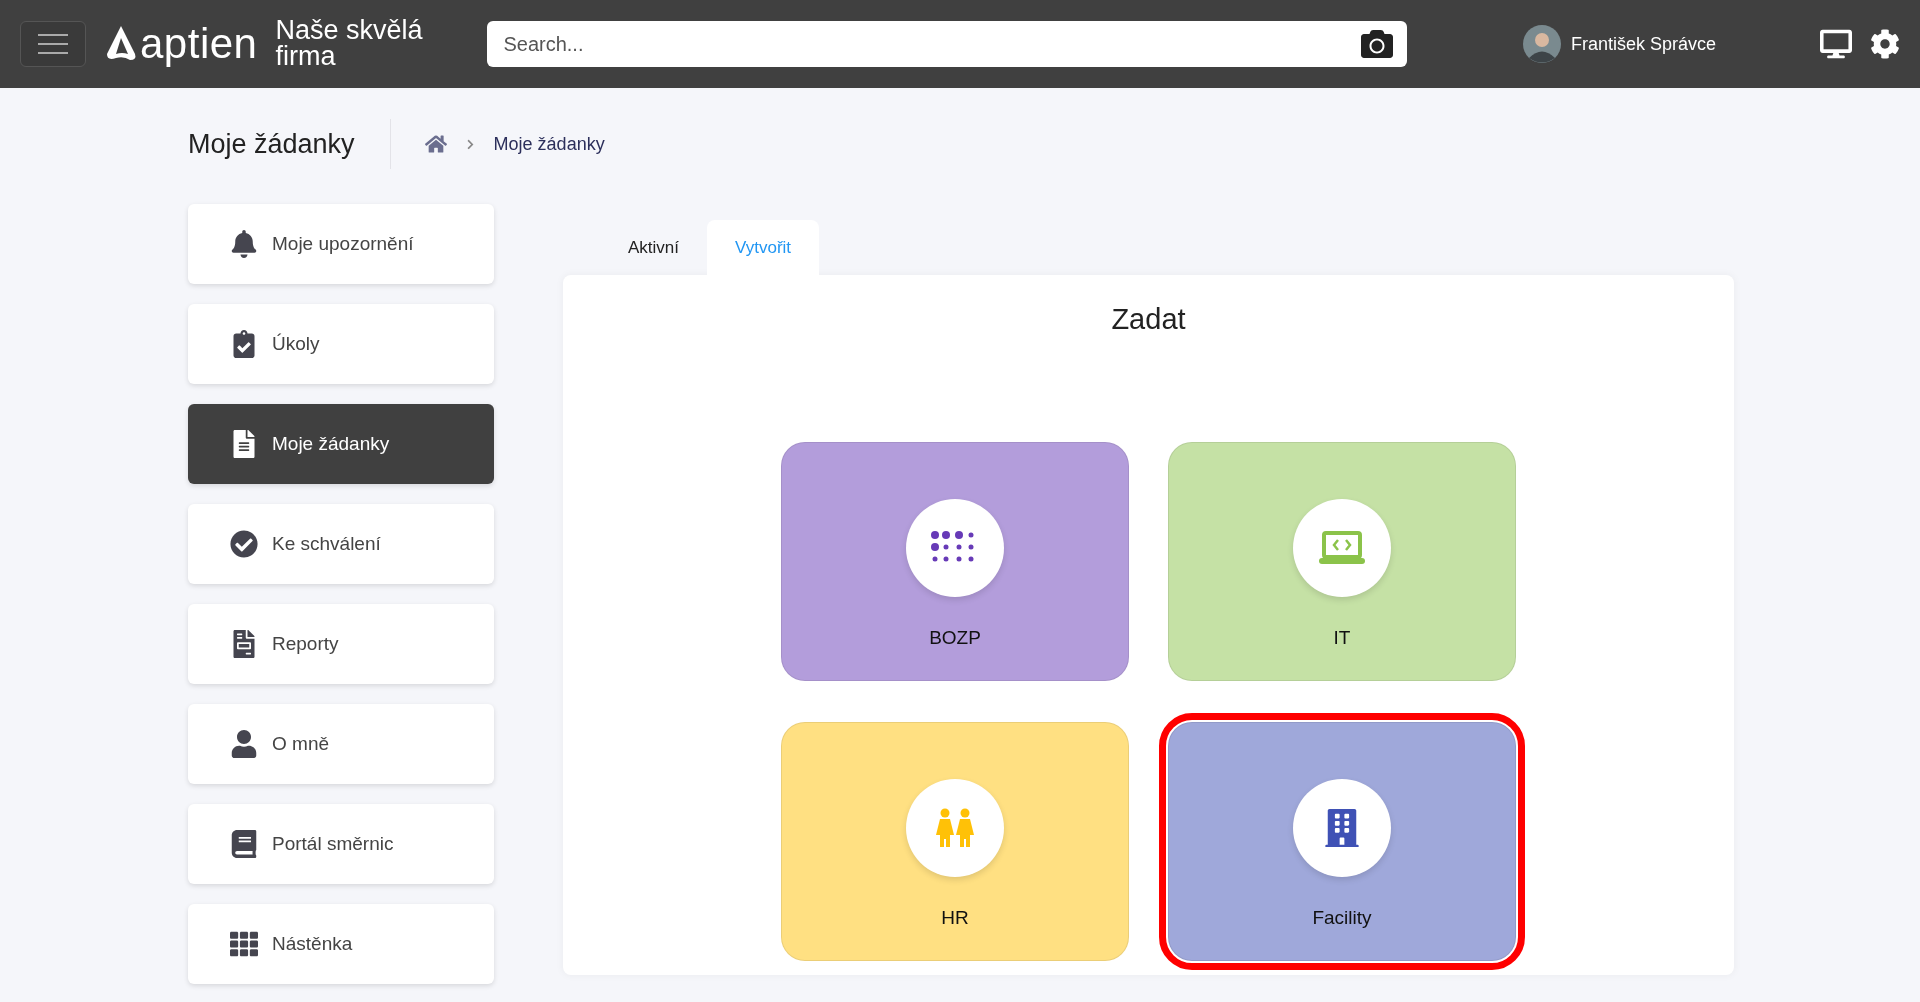 The width and height of the screenshot is (1920, 1002). What do you see at coordinates (341, 344) in the screenshot?
I see `sidebar-item: Úkoly` at bounding box center [341, 344].